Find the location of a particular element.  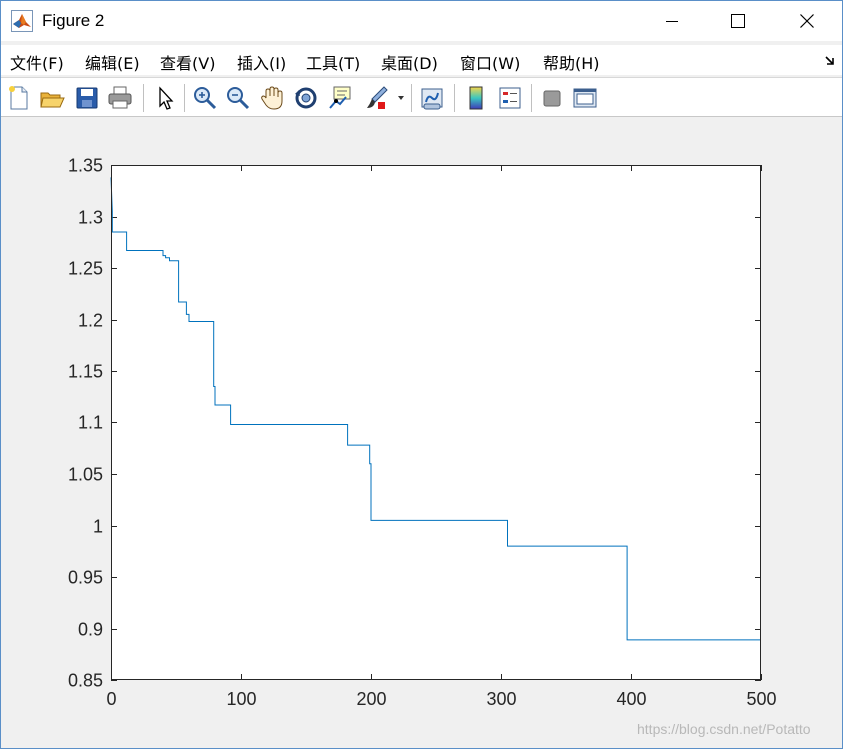

figure-toolbar is located at coordinates (421, 97).